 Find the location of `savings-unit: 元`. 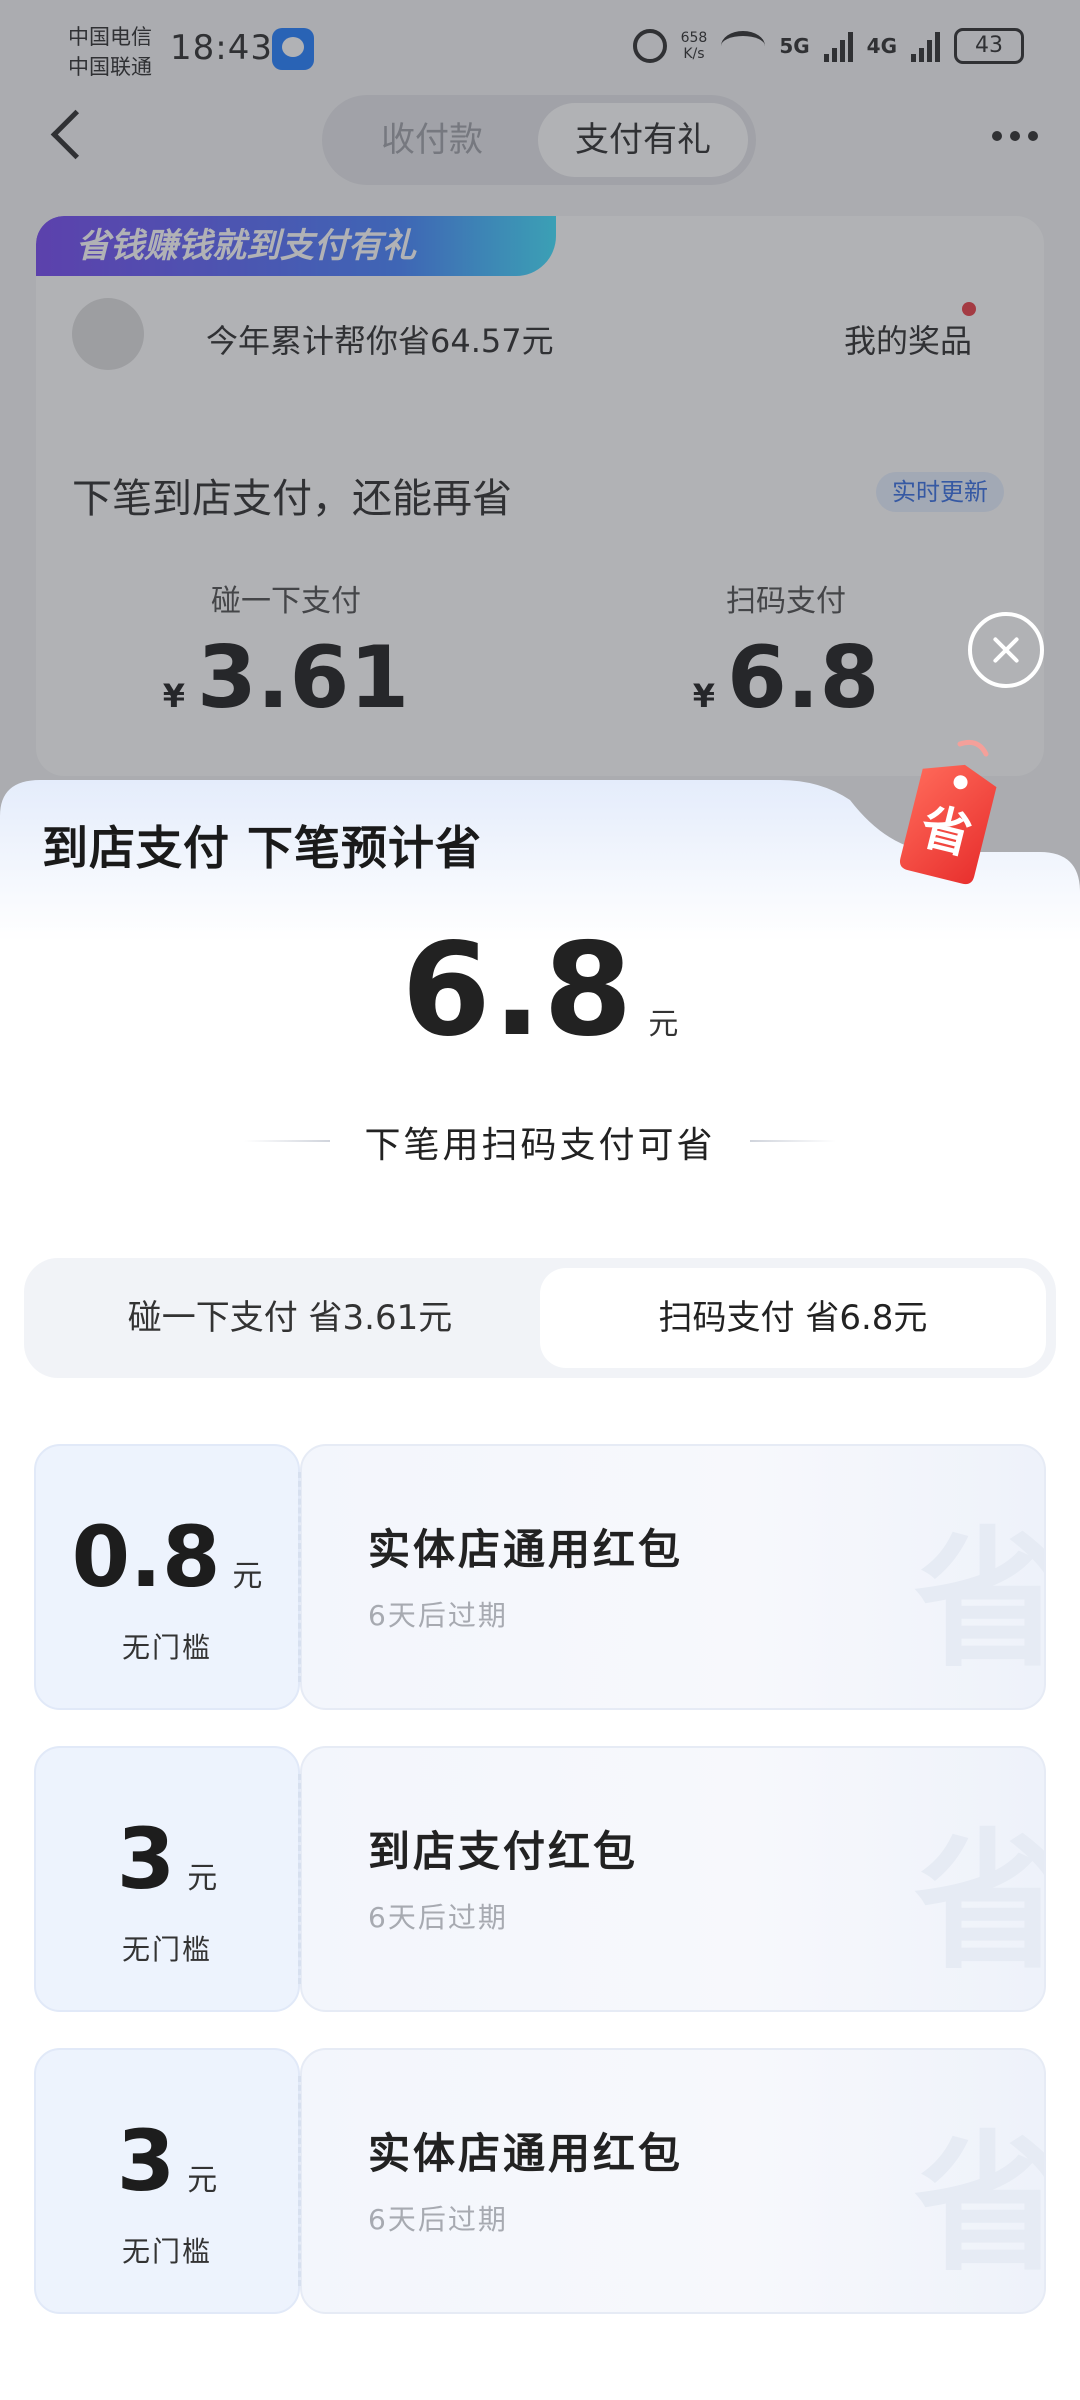

savings-unit: 元 is located at coordinates (663, 1024).